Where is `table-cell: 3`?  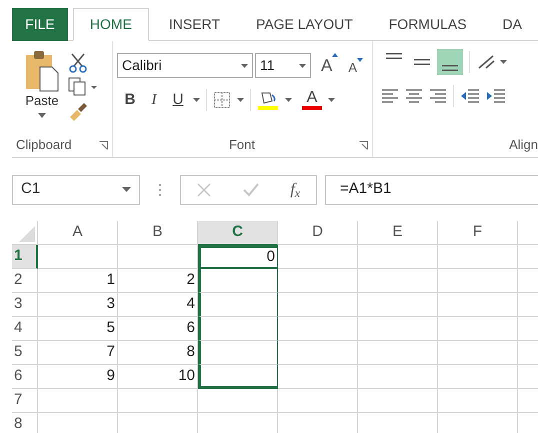
table-cell: 3 is located at coordinates (78, 305).